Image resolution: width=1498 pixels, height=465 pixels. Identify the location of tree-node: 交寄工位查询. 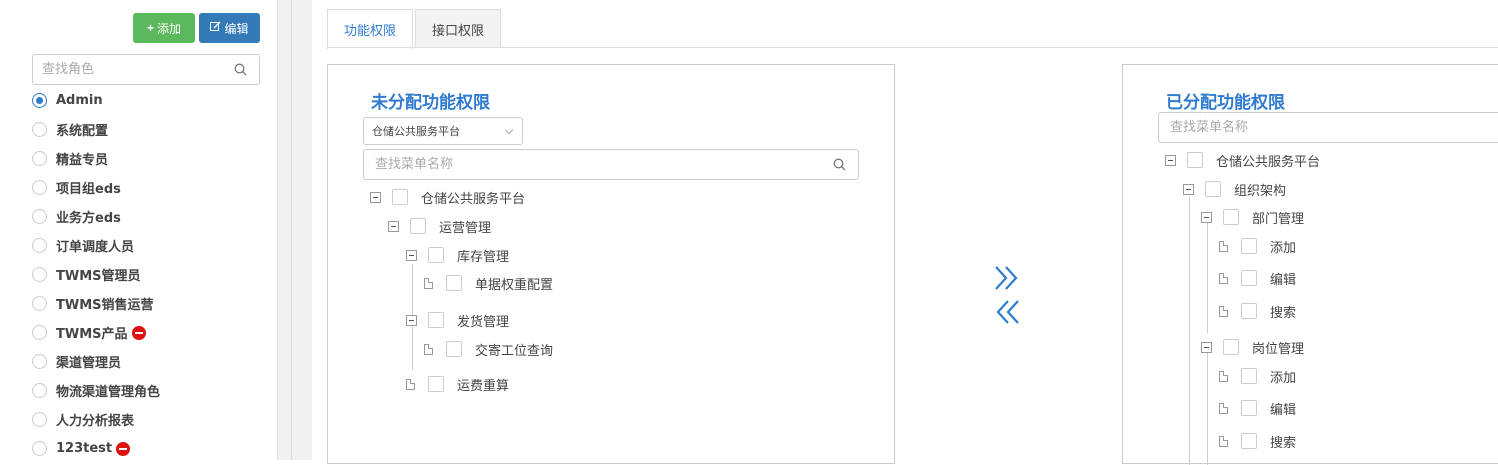
(488, 349).